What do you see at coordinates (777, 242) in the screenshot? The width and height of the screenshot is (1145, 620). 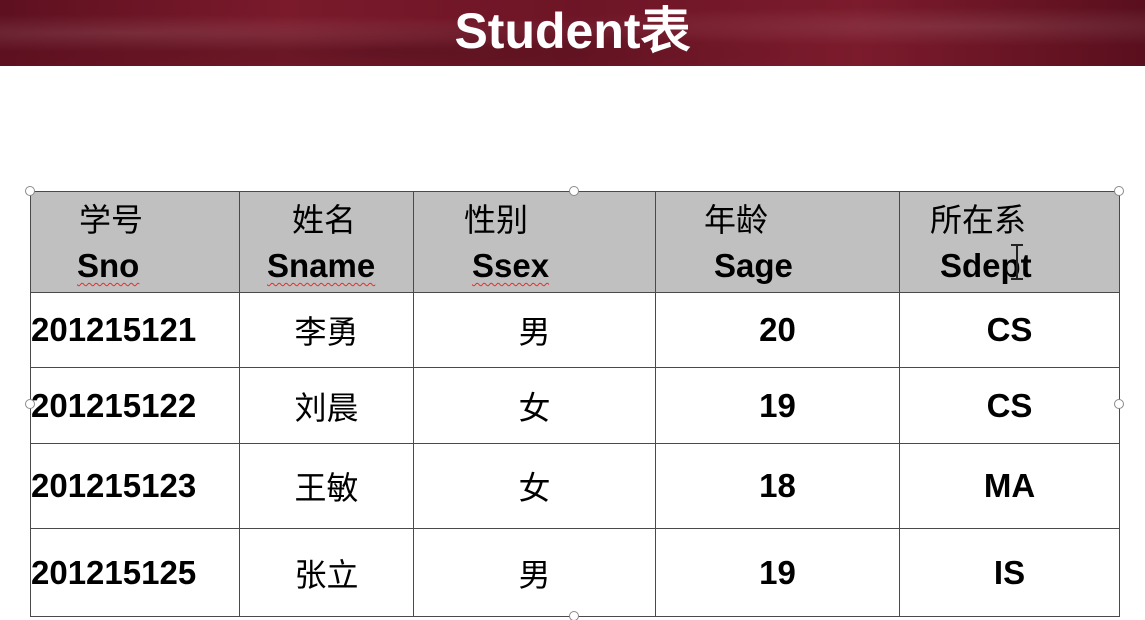 I see `header-cell-sage: 年龄 Sage` at bounding box center [777, 242].